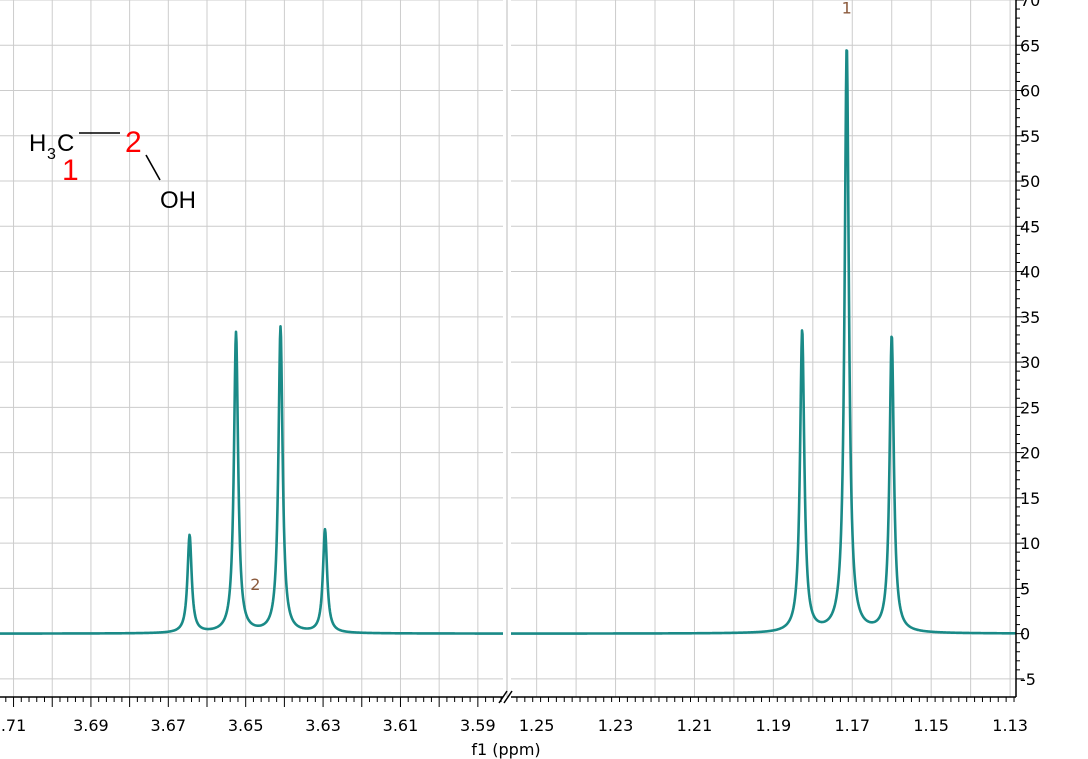  Describe the element at coordinates (1025, 588) in the screenshot. I see `y-tick-label: 5` at that location.